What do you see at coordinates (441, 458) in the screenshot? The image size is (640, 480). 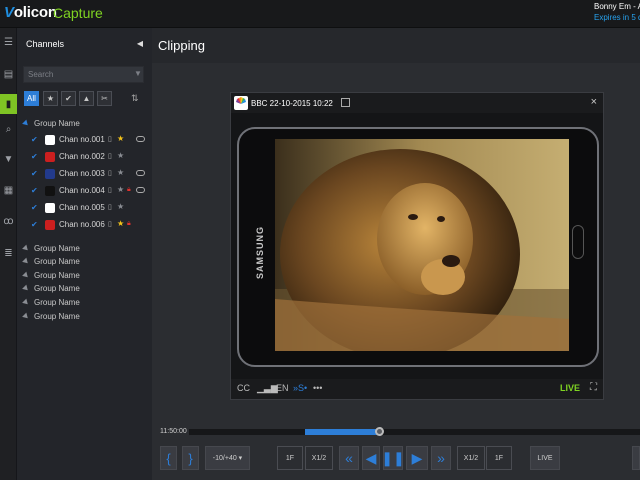 I see `fast-forward-button: »` at bounding box center [441, 458].